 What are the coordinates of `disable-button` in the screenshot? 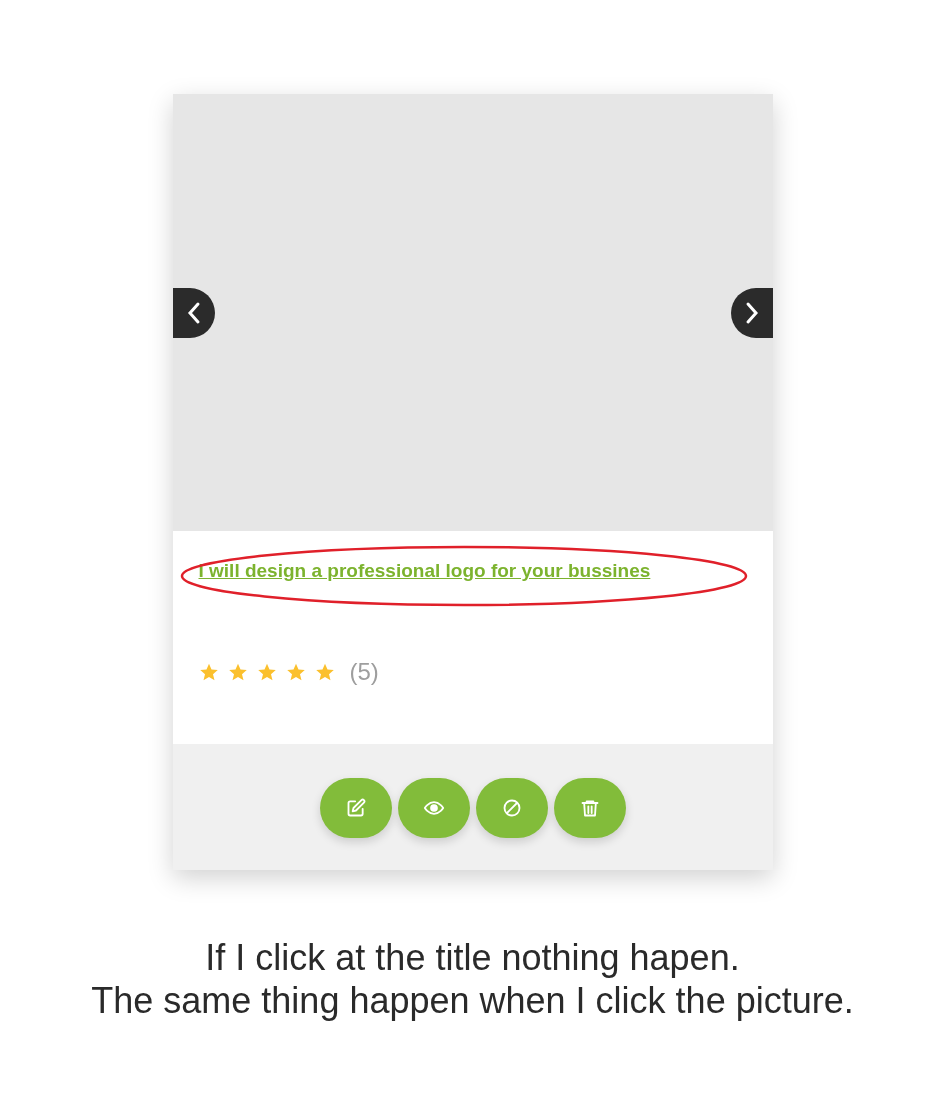 It's located at (511, 808).